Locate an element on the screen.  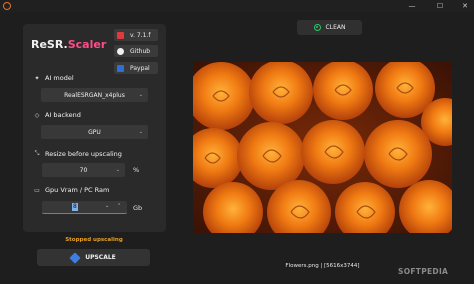
watermark: SOFTPEDIA is located at coordinates (423, 271).